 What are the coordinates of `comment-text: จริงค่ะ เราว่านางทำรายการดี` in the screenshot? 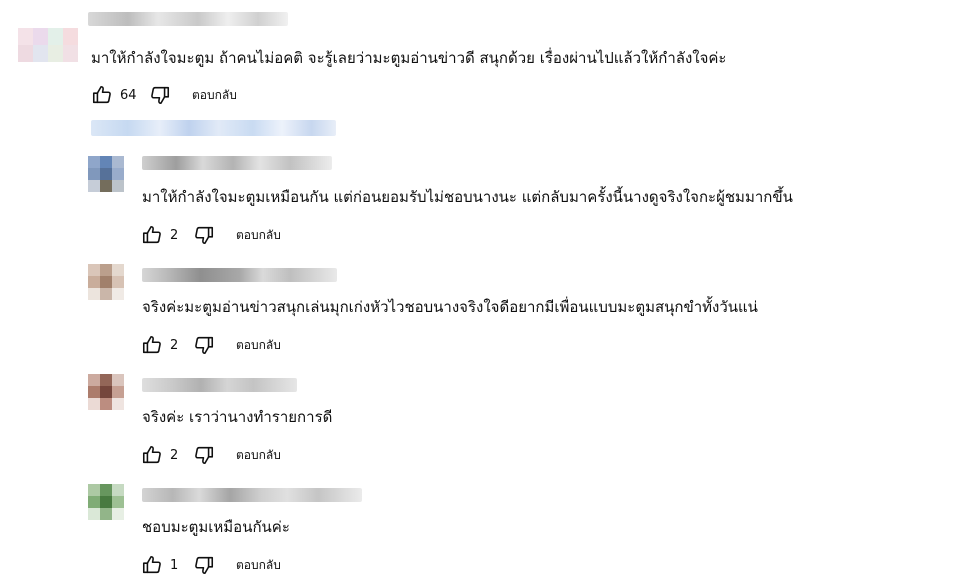 It's located at (237, 417).